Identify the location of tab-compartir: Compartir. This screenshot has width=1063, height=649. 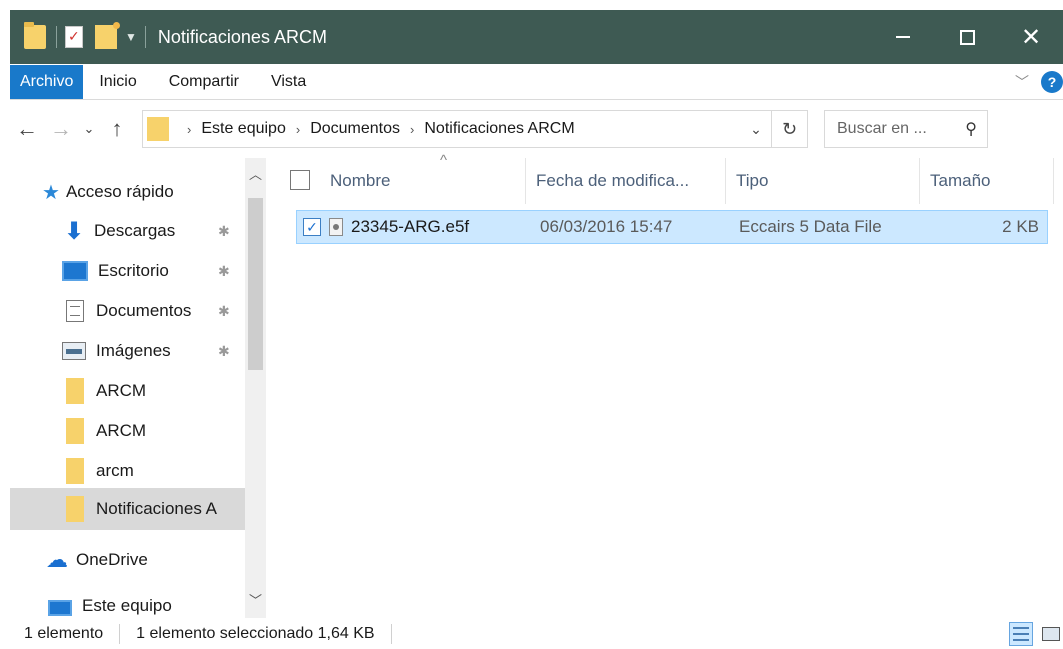
(204, 81).